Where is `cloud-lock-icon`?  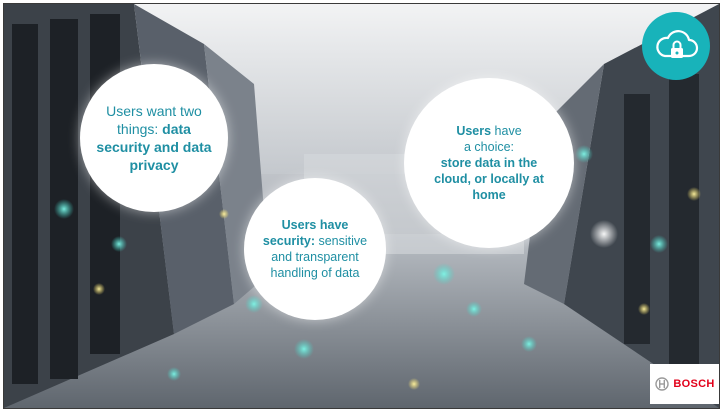 cloud-lock-icon is located at coordinates (677, 44).